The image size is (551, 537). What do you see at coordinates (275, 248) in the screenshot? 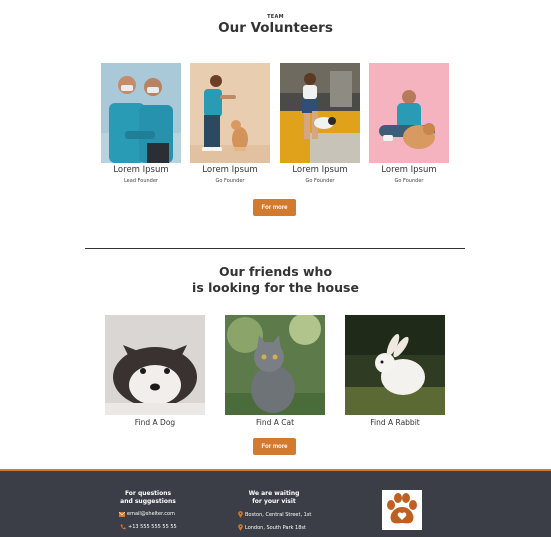
I see `section-divider` at bounding box center [275, 248].